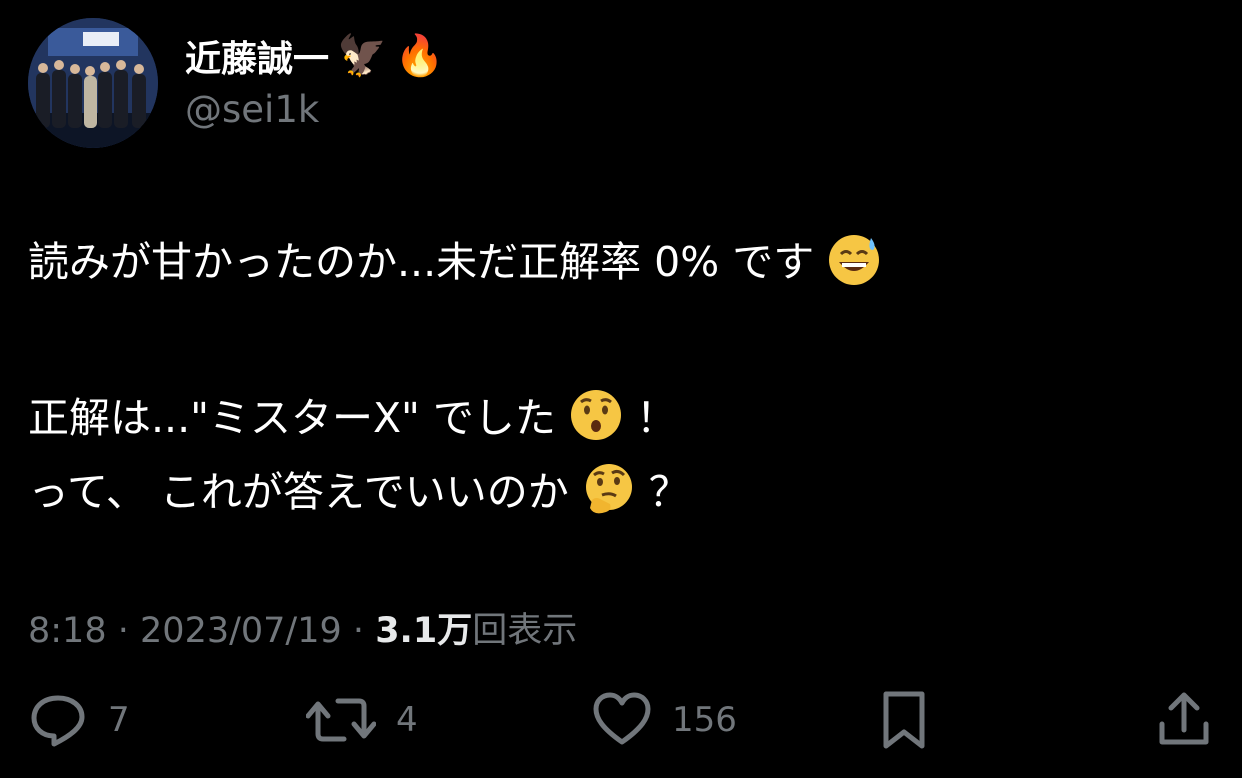  What do you see at coordinates (595, 415) in the screenshot?
I see `hushed-emoji-icon` at bounding box center [595, 415].